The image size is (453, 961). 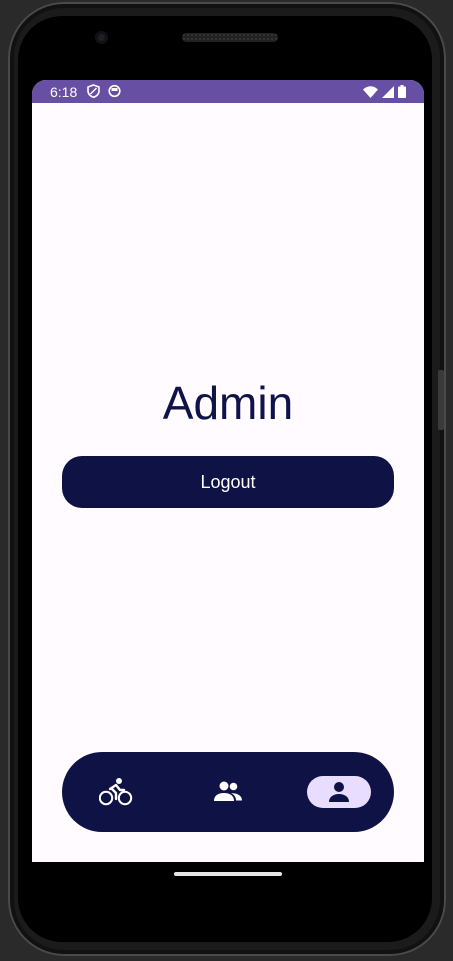 I want to click on signal-icon, so click(x=388, y=91).